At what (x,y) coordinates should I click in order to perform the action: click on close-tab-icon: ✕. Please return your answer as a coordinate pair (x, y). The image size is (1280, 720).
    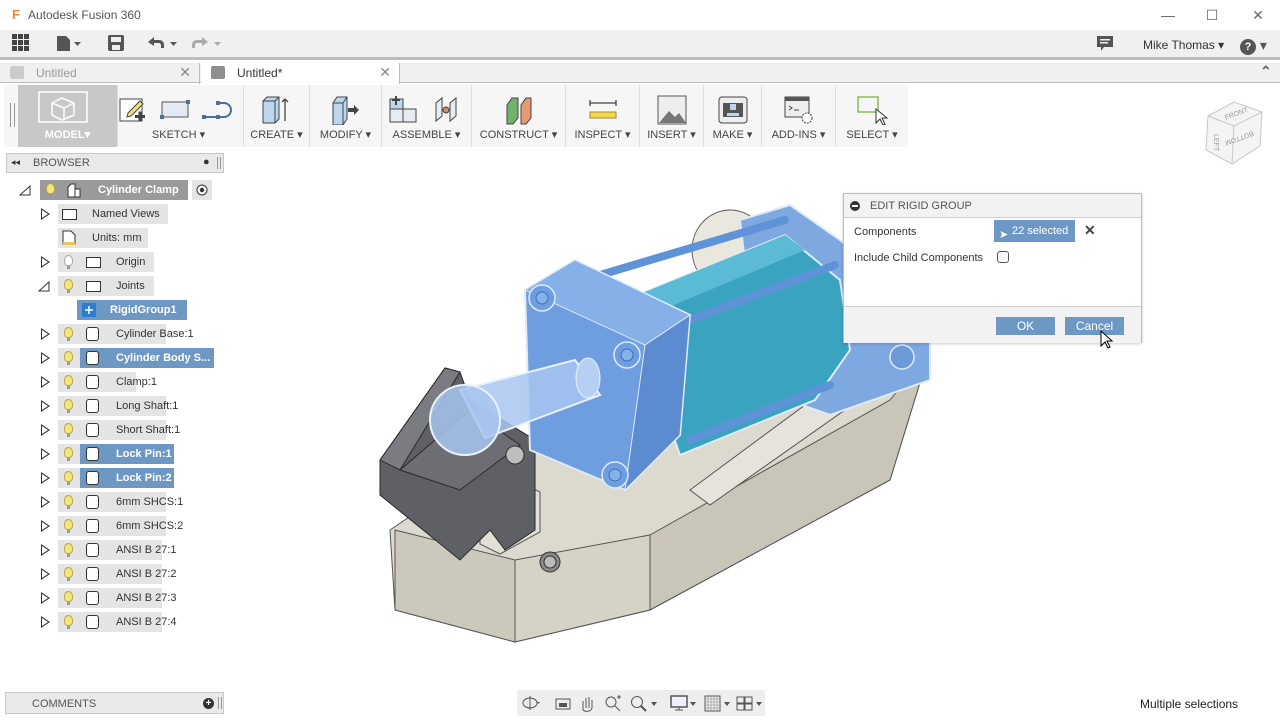
    Looking at the image, I should click on (185, 72).